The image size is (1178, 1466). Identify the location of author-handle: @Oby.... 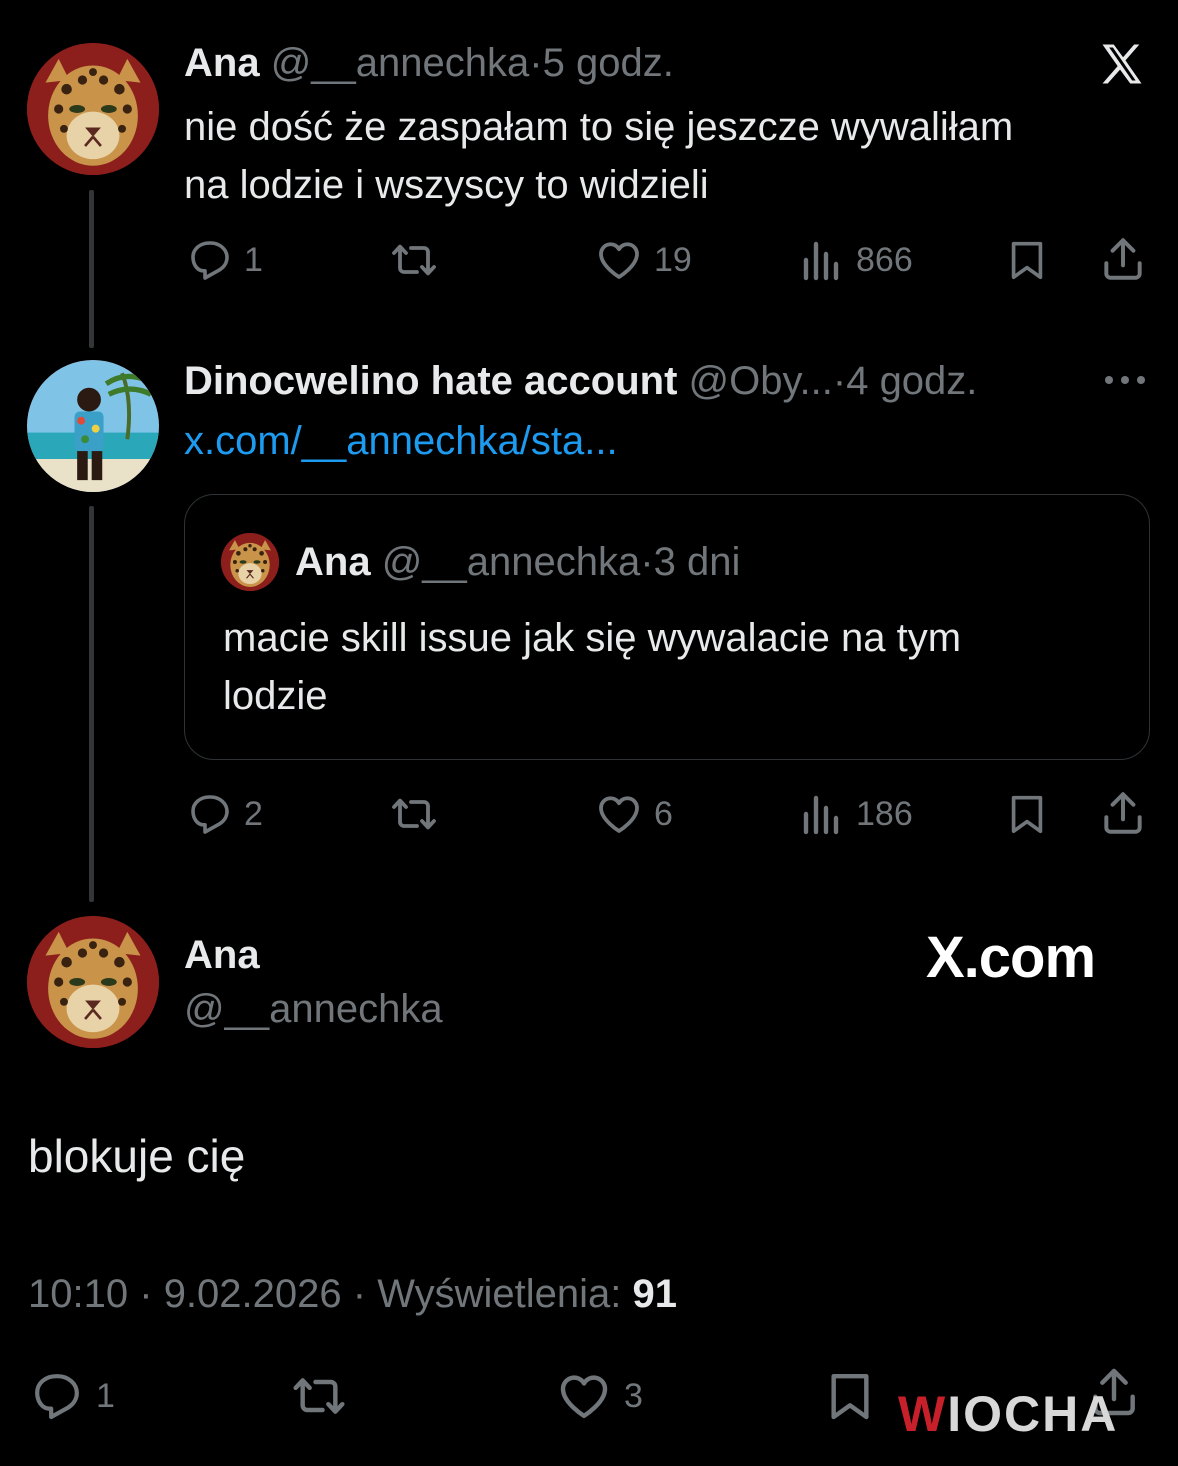
(761, 381).